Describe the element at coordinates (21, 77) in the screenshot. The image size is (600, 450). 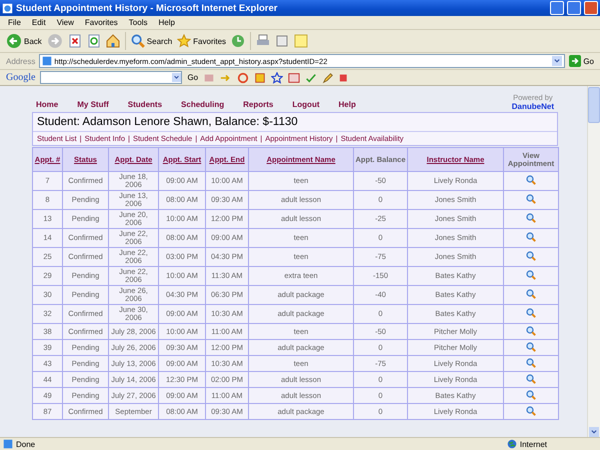
I see `google-logo: Google` at that location.